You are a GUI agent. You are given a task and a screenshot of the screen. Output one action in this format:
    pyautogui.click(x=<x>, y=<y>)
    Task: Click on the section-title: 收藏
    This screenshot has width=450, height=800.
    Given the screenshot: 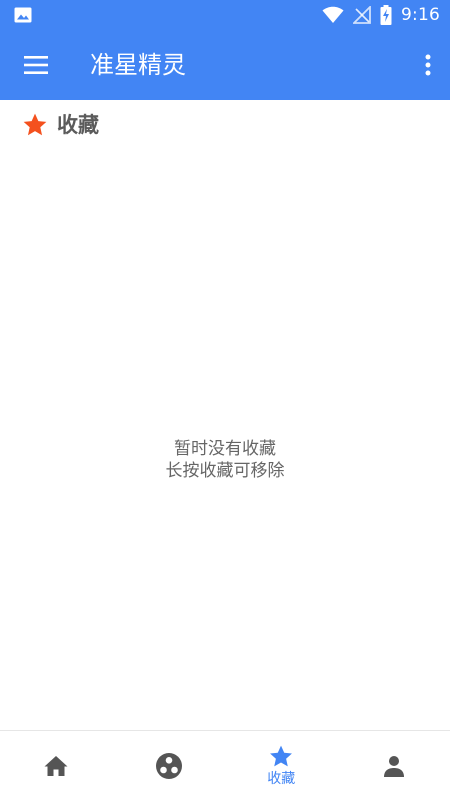 What is the action you would take?
    pyautogui.click(x=78, y=125)
    